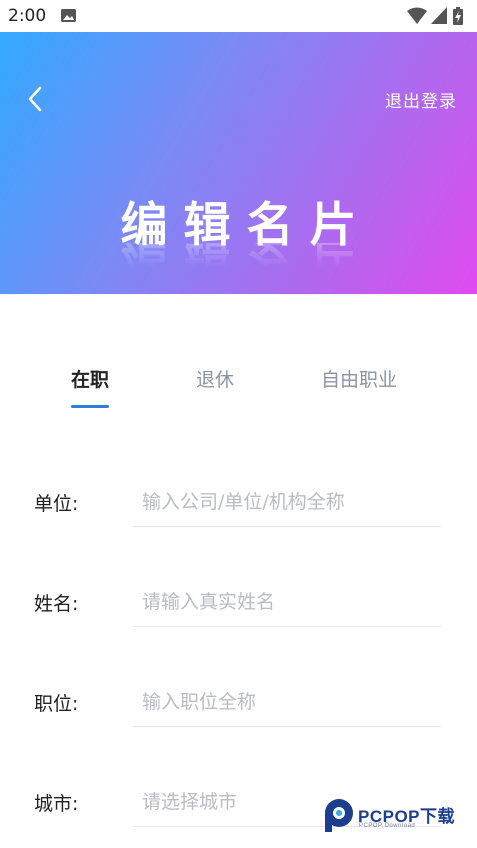  I want to click on page-title: 编辑名片, so click(246, 225).